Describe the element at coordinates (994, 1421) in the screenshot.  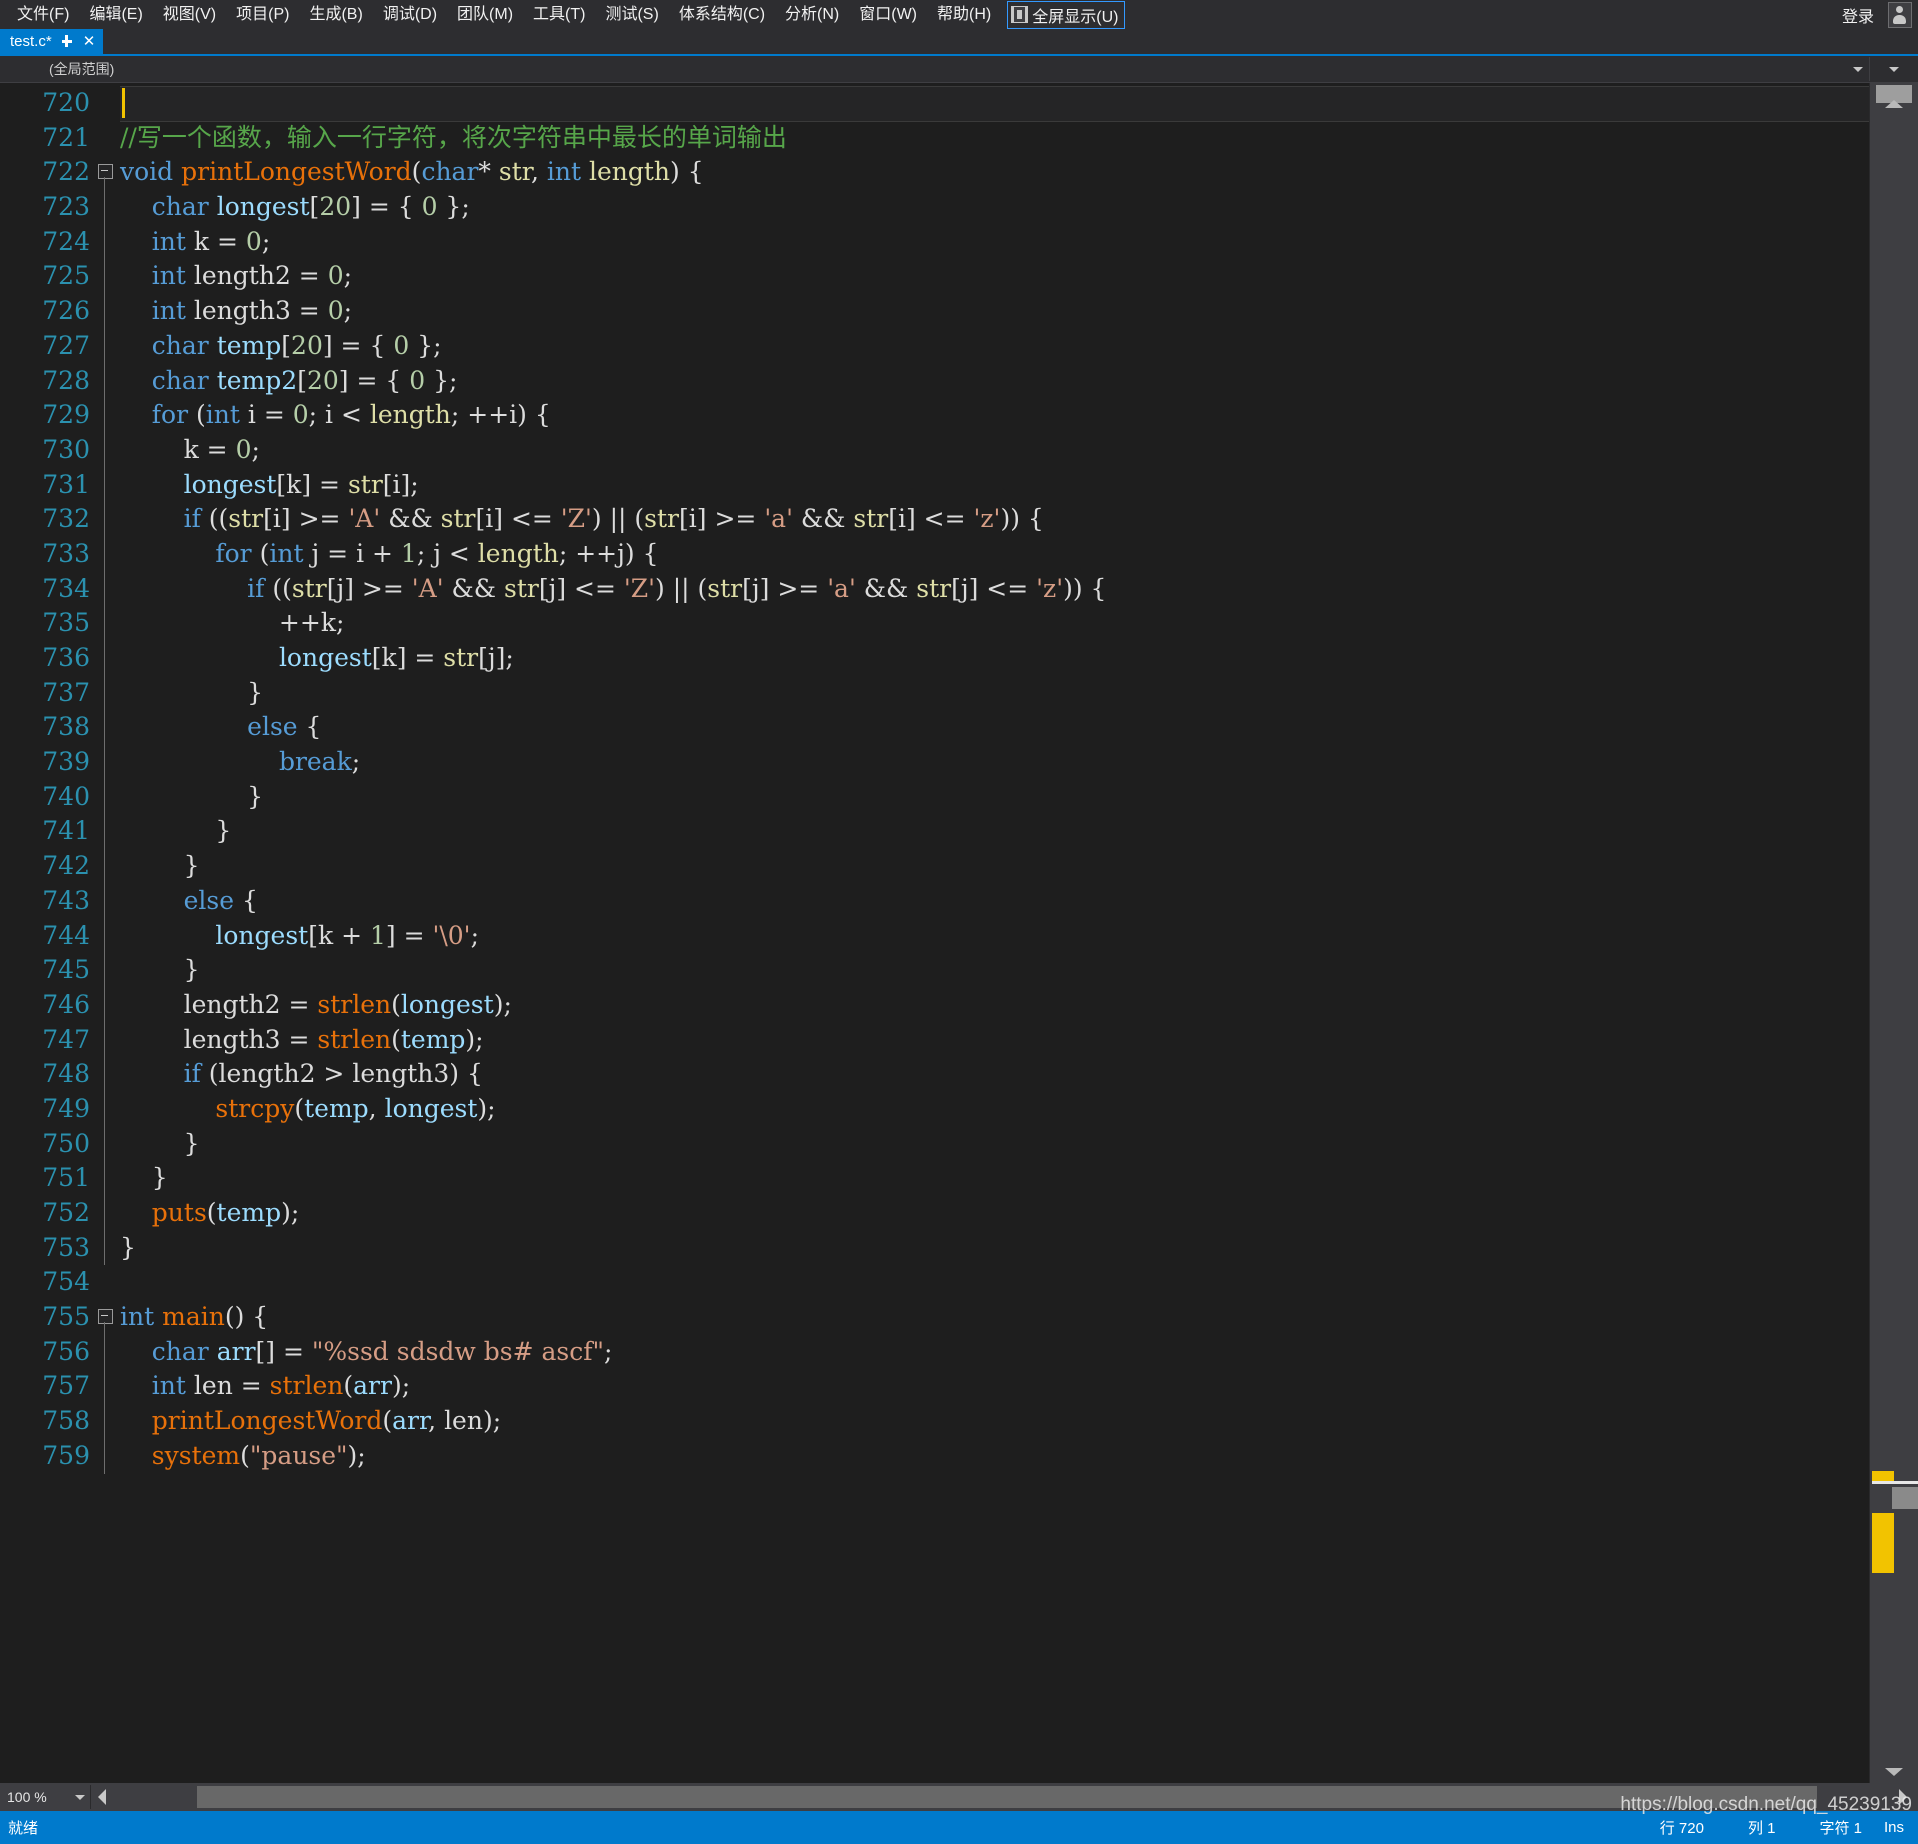
I see `code-line-text: printLongestWord(arr, len);` at that location.